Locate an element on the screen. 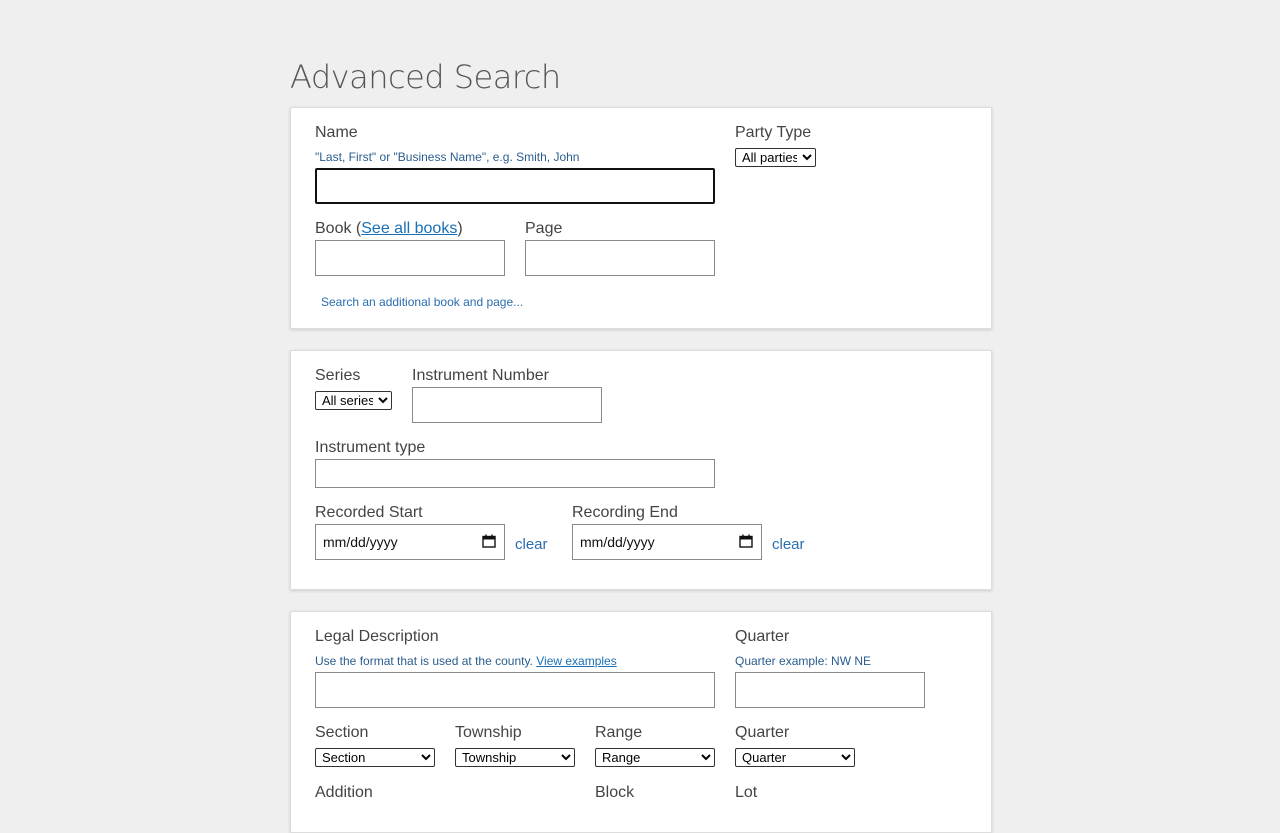  section-select: Section is located at coordinates (375, 757).